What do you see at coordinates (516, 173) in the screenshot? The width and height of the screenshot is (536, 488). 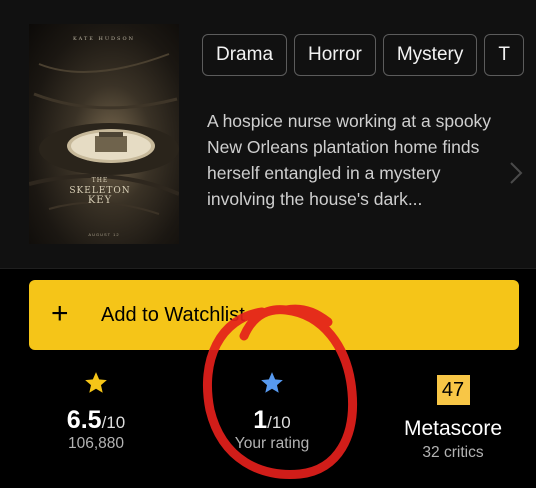 I see `chevron-right-icon` at bounding box center [516, 173].